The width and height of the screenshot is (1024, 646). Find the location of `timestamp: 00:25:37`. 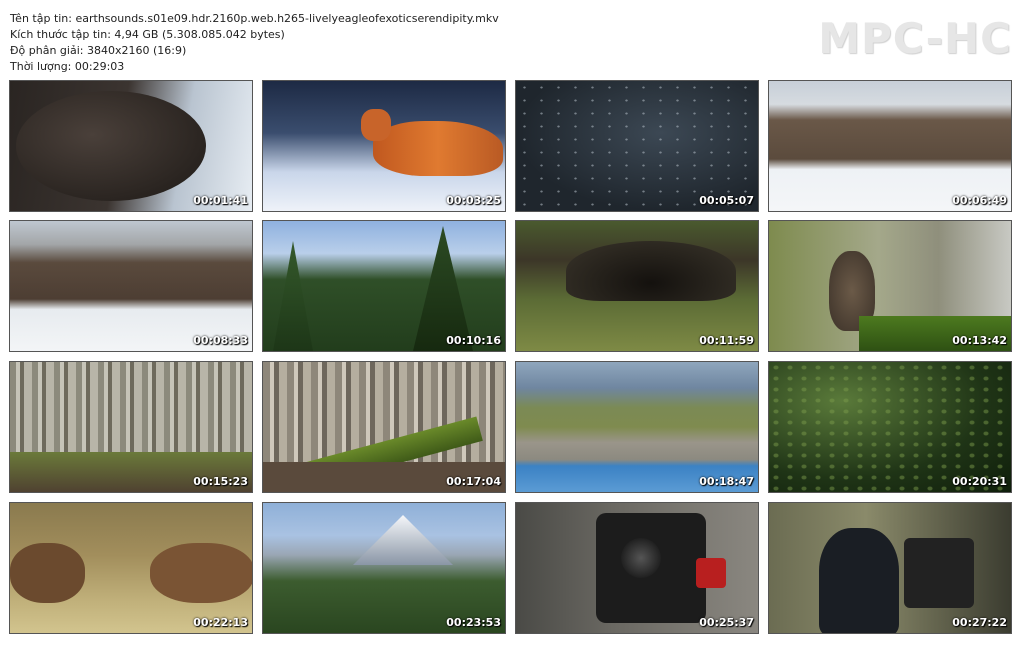

timestamp: 00:25:37 is located at coordinates (726, 622).